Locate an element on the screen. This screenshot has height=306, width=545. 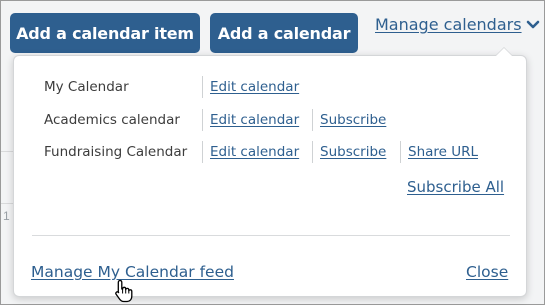
add-calendar-item-button: Add a calendar item is located at coordinates (105, 33).